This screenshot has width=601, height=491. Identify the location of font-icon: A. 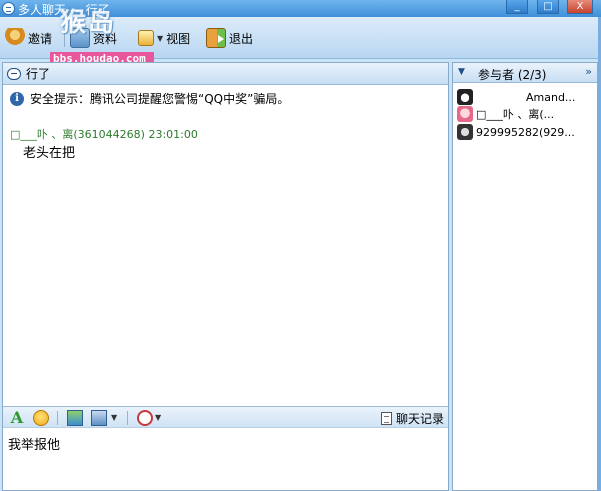
(17, 418).